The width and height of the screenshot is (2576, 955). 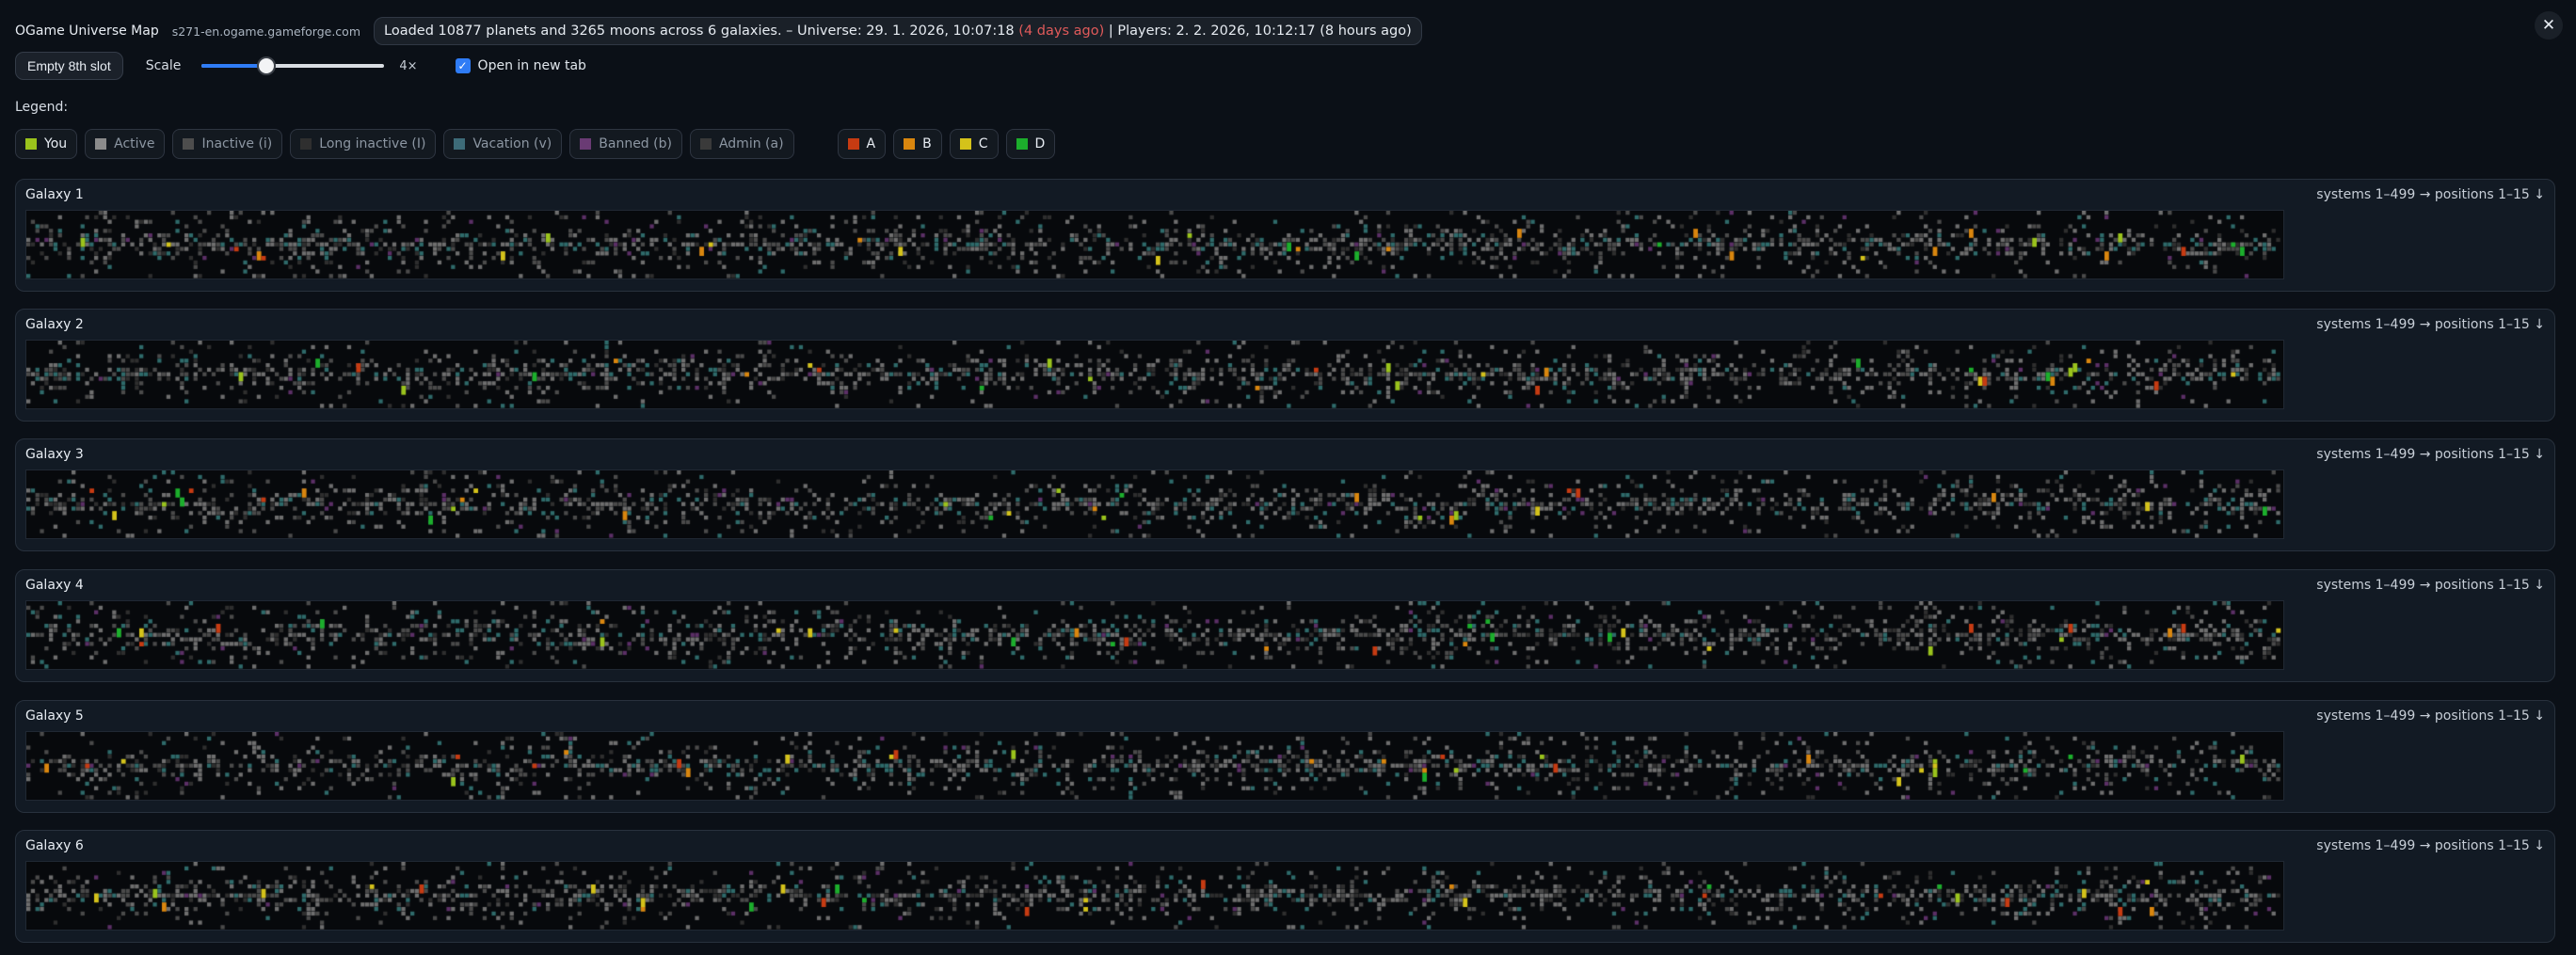 What do you see at coordinates (69, 66) in the screenshot?
I see `empty-8th-slot-button: Empty 8th slot` at bounding box center [69, 66].